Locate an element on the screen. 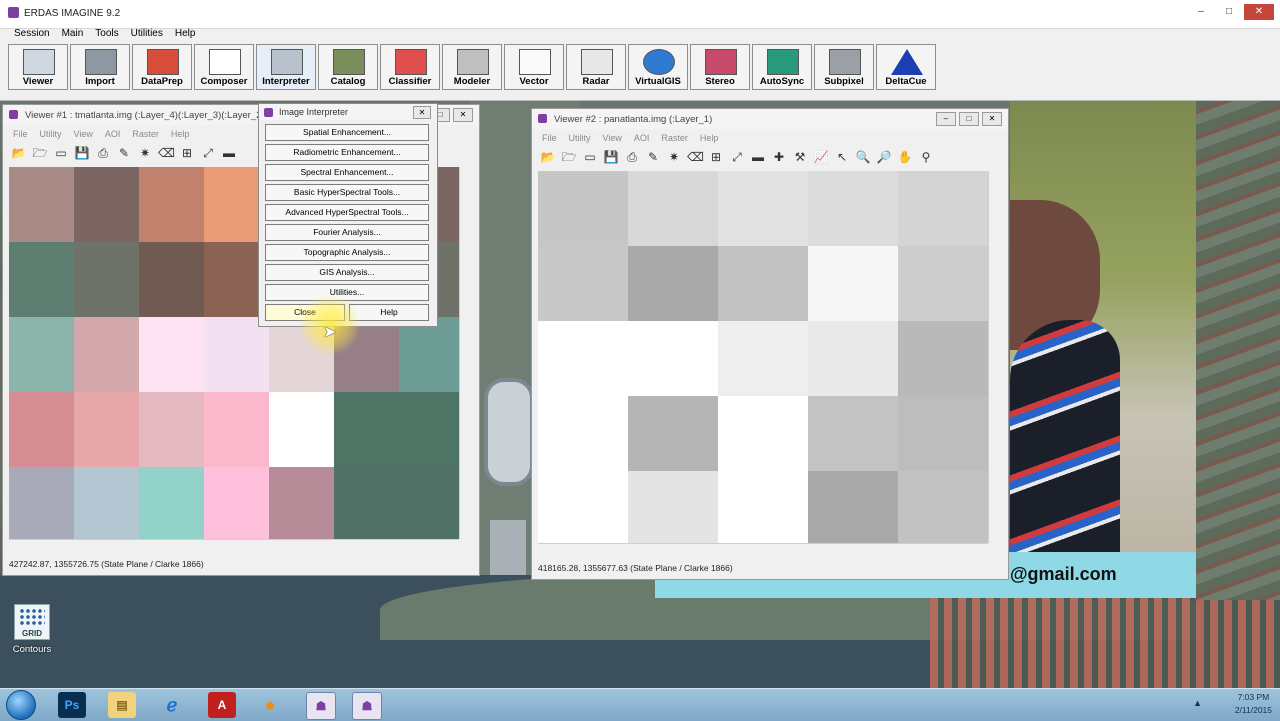 The width and height of the screenshot is (1280, 721). contours-desktop-icon: GRID is located at coordinates (32, 622).